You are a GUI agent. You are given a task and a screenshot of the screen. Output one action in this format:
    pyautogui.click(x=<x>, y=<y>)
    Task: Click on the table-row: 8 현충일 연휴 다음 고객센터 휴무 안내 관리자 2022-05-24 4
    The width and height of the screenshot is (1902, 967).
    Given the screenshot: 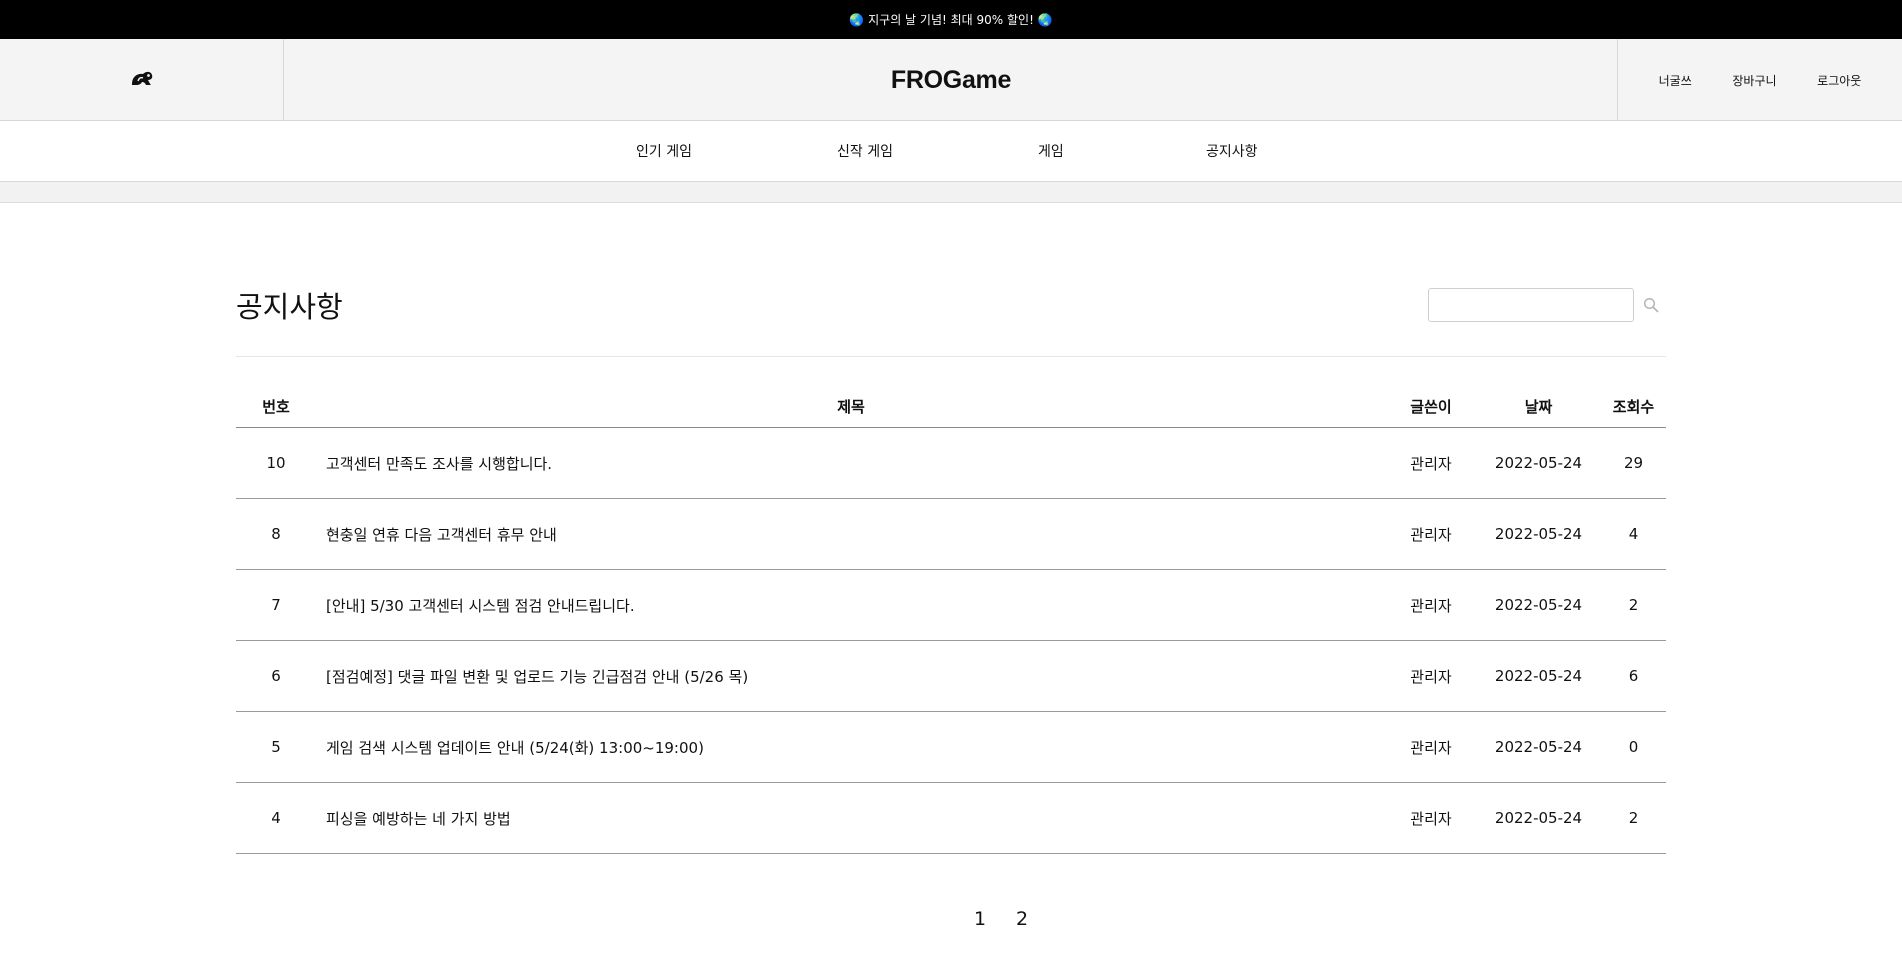 What is the action you would take?
    pyautogui.click(x=951, y=534)
    